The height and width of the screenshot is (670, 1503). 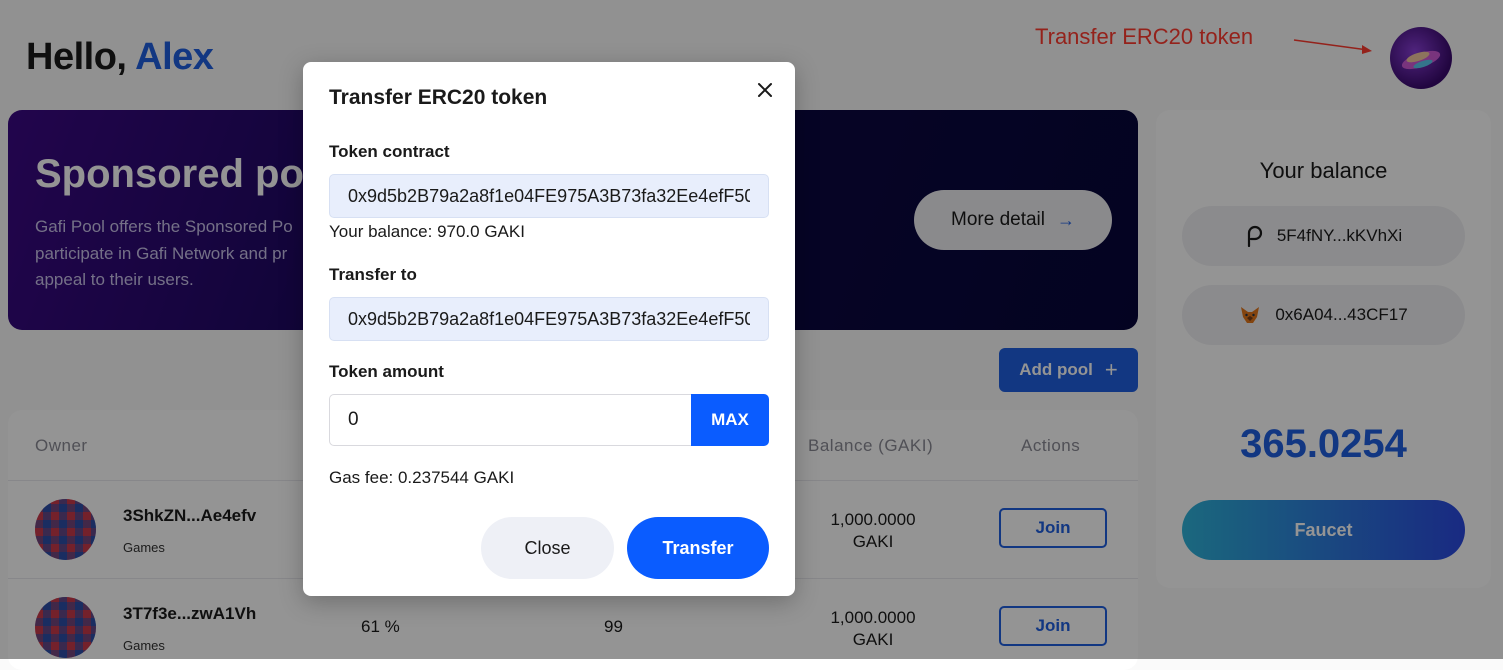 What do you see at coordinates (373, 274) in the screenshot?
I see `transfer-to-label: Transfer to` at bounding box center [373, 274].